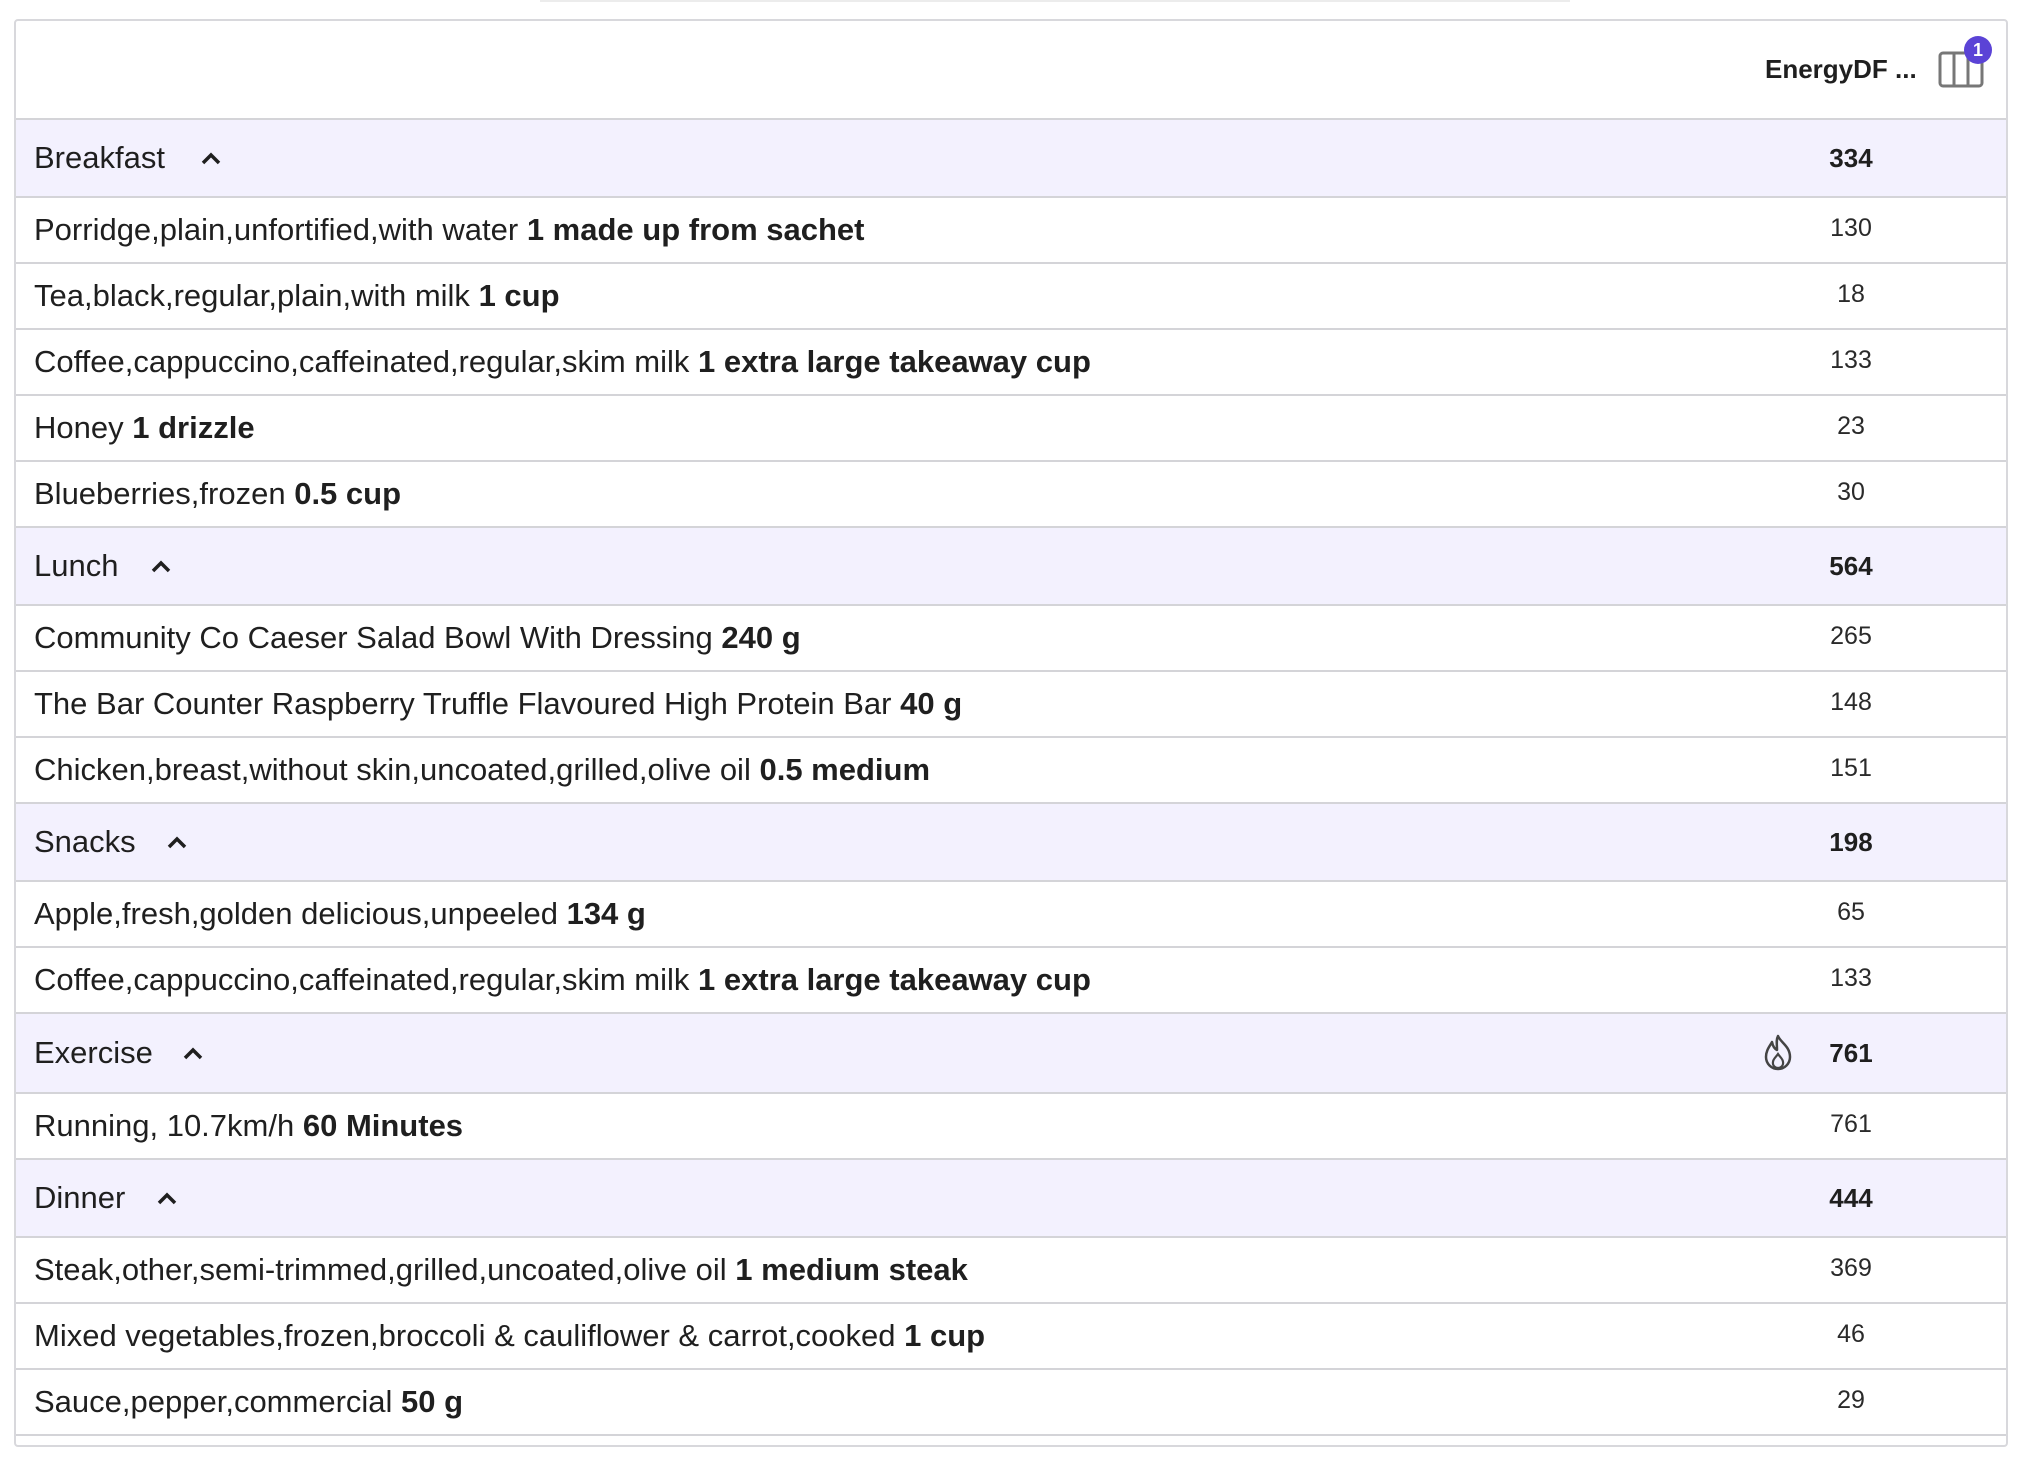 Image resolution: width=2022 pixels, height=1462 pixels. Describe the element at coordinates (1851, 294) in the screenshot. I see `energy-value: 18` at that location.